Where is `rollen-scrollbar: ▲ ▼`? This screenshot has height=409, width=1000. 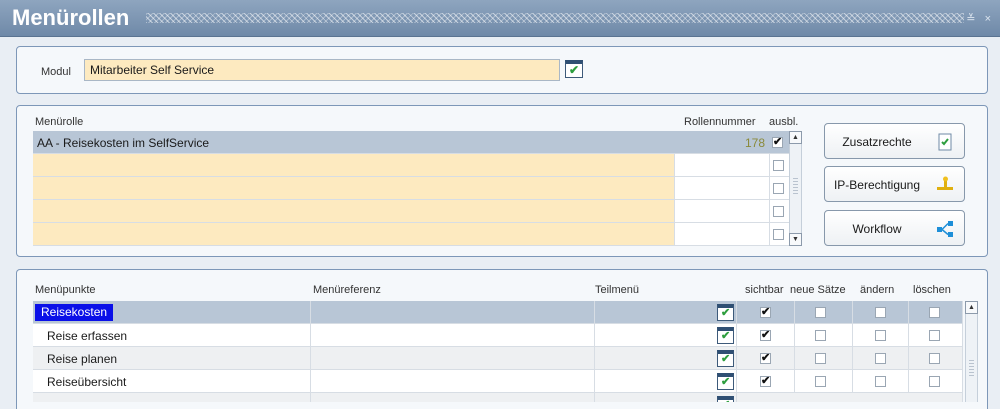 rollen-scrollbar: ▲ ▼ is located at coordinates (795, 188).